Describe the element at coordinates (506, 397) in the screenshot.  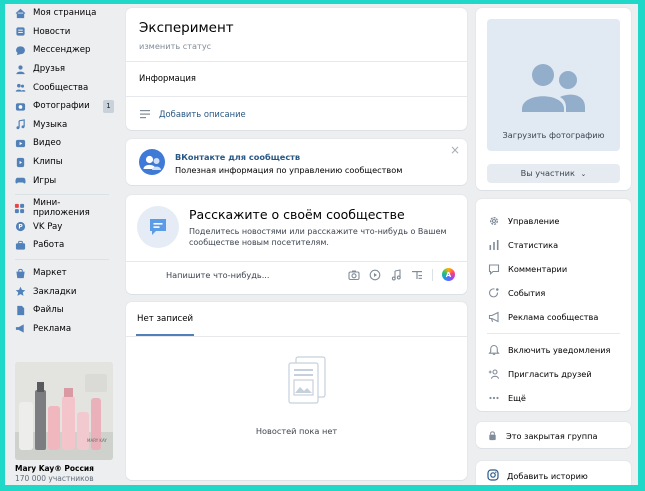
I see `menu-item-more: Ещё` at that location.